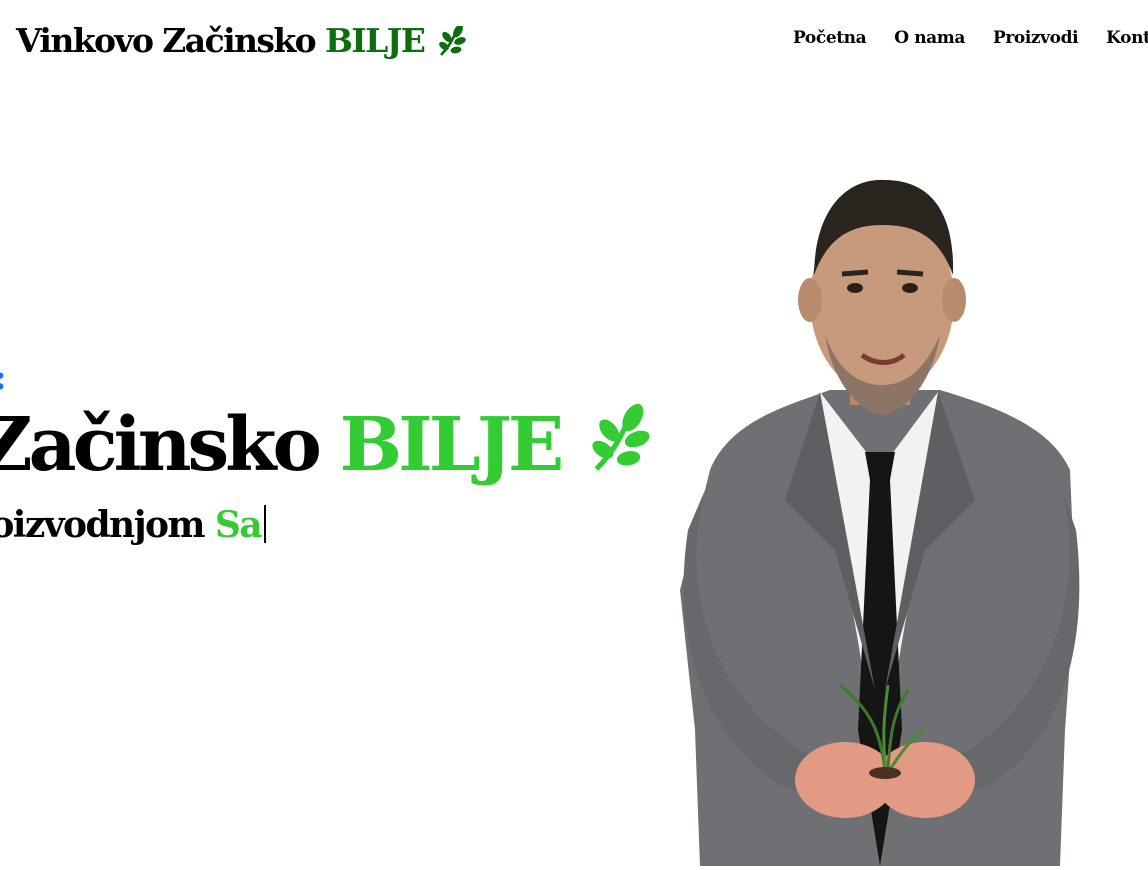 This screenshot has width=1148, height=870. I want to click on hero-subline-text: oizvodnjom, so click(103, 525).